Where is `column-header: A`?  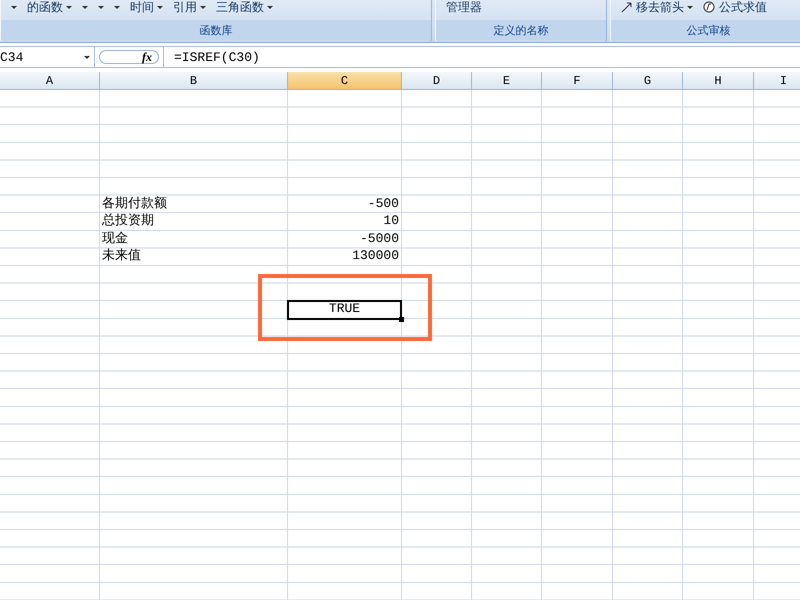
column-header: A is located at coordinates (50, 81).